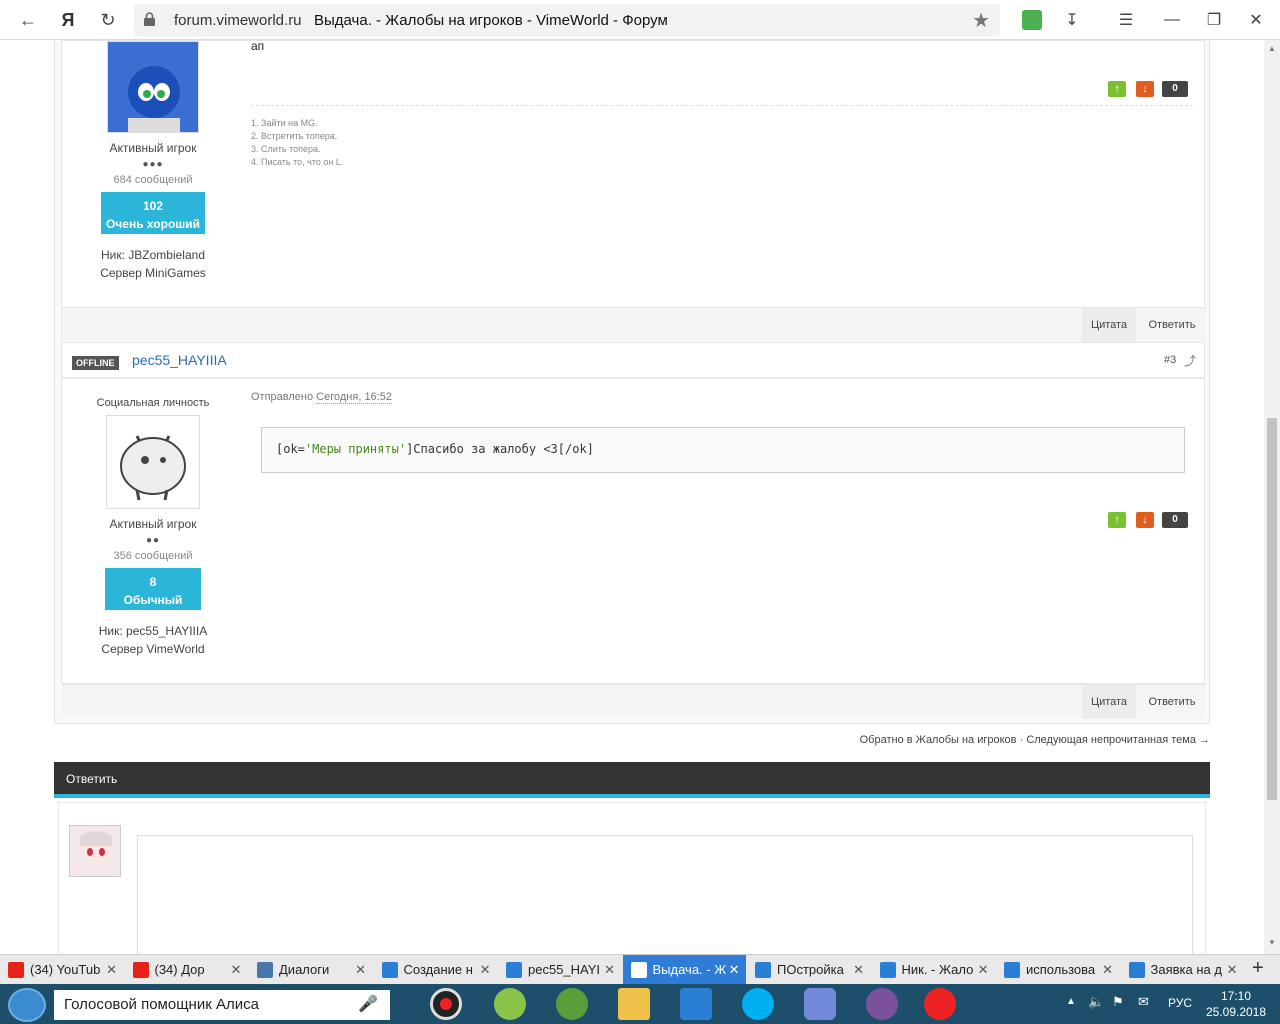  What do you see at coordinates (940, 1004) in the screenshot?
I see `yandex-browser-icon` at bounding box center [940, 1004].